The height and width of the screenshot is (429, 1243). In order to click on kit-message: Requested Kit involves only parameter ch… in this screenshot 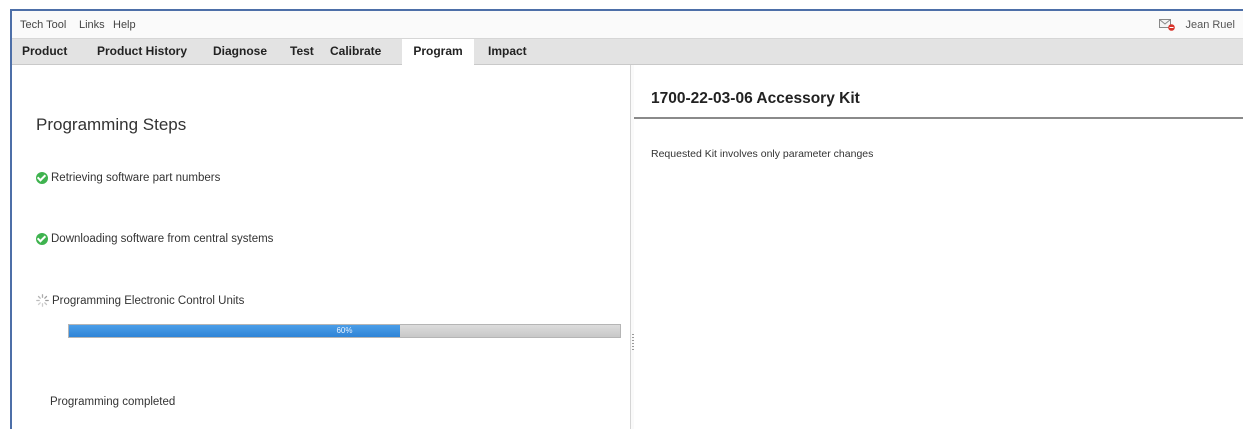, I will do `click(762, 154)`.